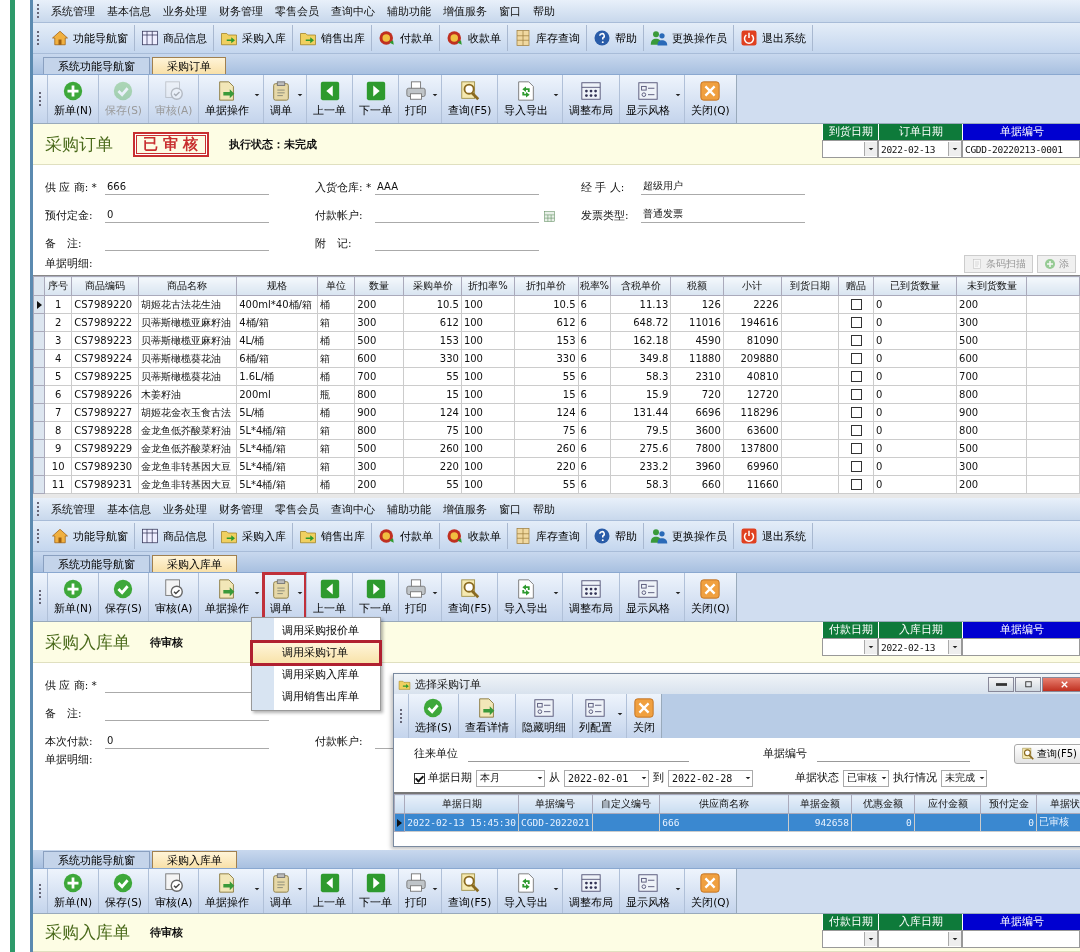  What do you see at coordinates (543, 716) in the screenshot?
I see `toolbar-button: 隐藏明细` at bounding box center [543, 716].